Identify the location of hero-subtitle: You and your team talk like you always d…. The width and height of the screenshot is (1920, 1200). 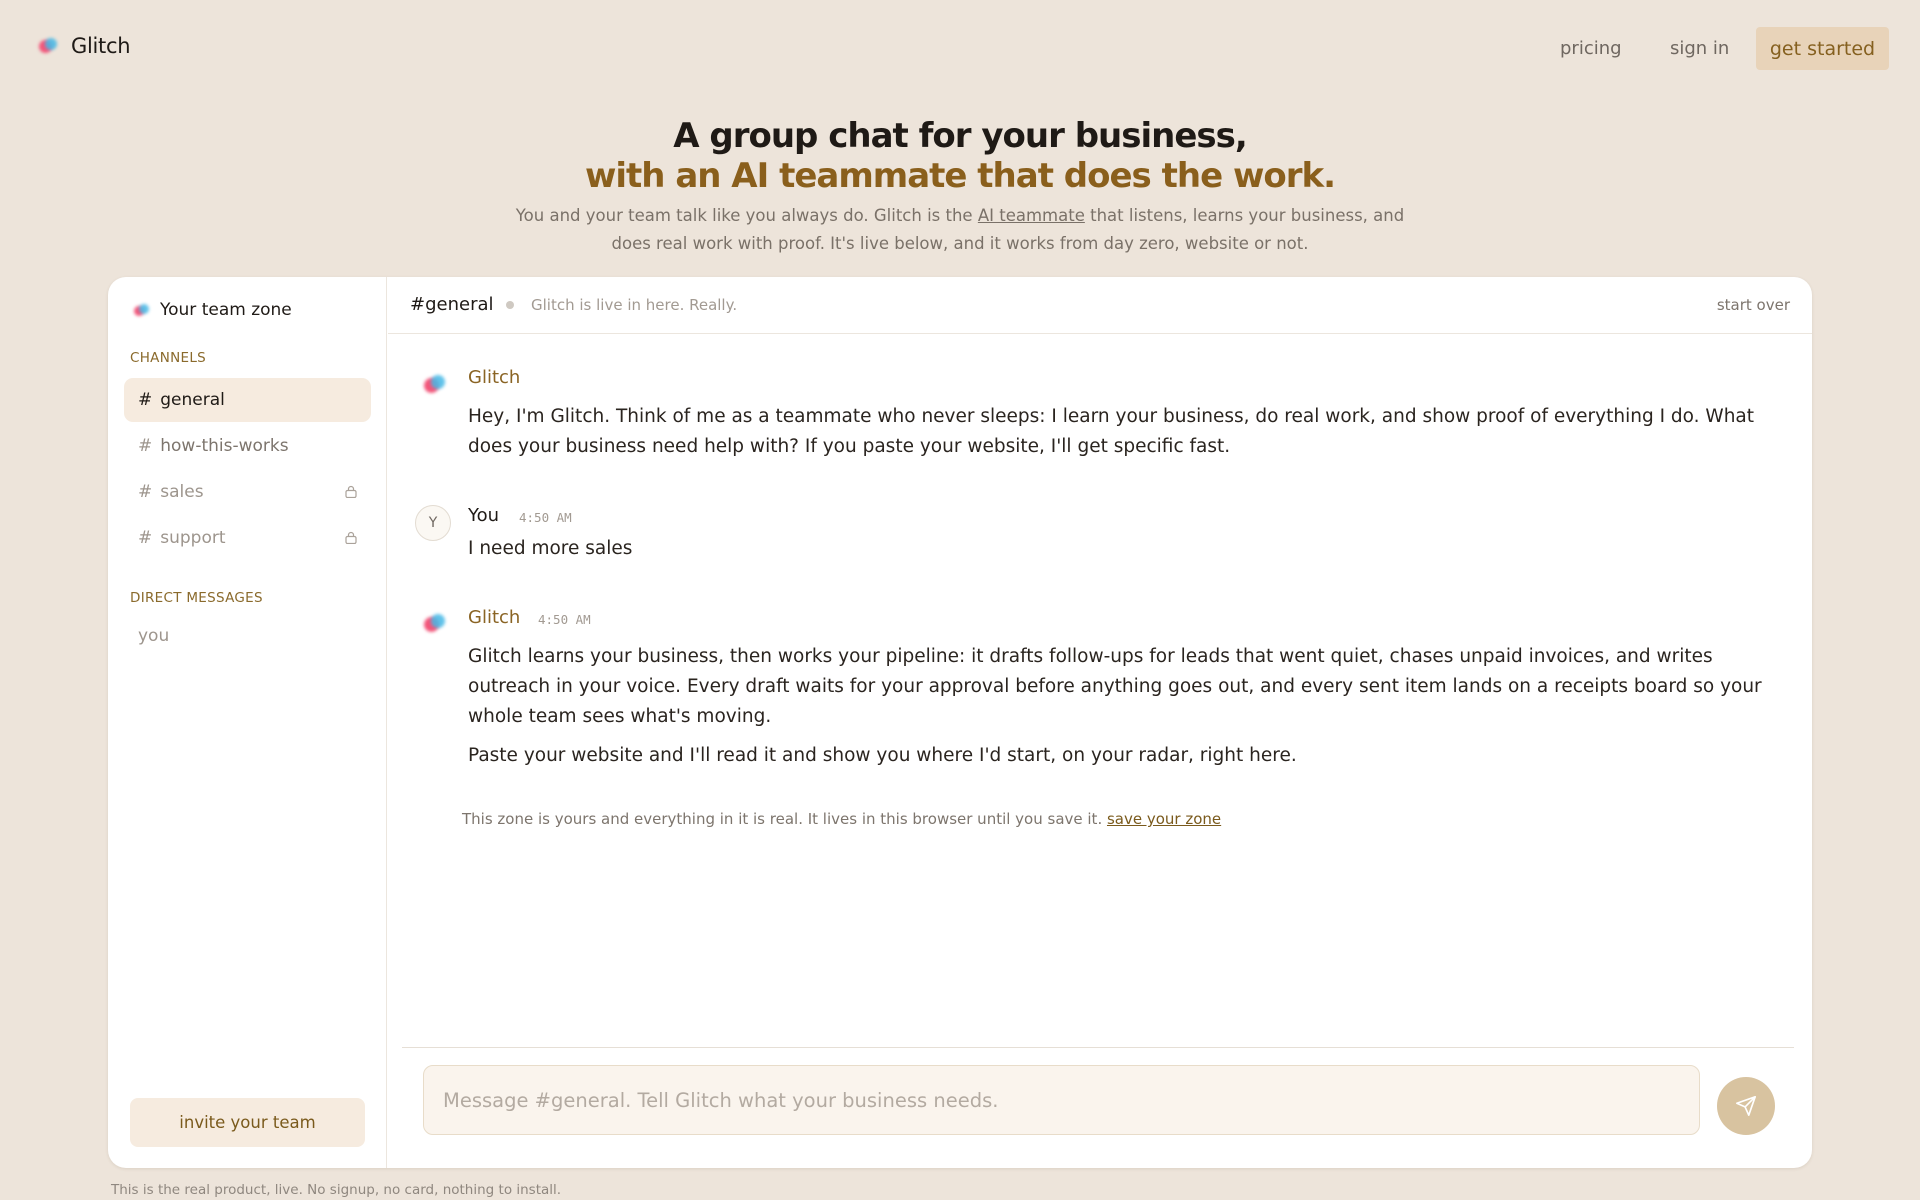
(960, 230).